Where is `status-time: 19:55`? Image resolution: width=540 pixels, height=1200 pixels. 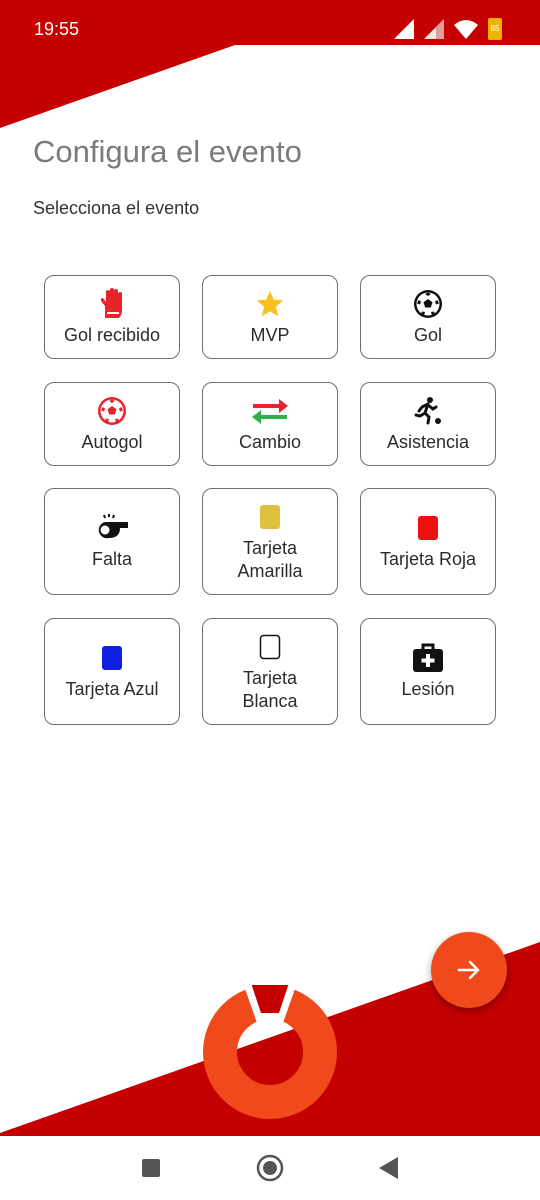
status-time: 19:55 is located at coordinates (57, 29).